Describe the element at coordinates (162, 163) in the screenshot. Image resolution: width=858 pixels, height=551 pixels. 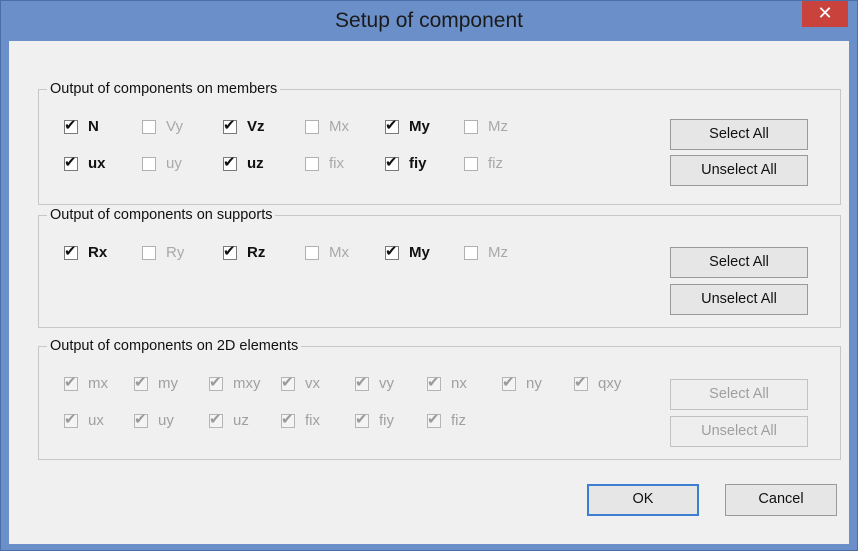
I see `members-checkbox-uy: uy` at that location.